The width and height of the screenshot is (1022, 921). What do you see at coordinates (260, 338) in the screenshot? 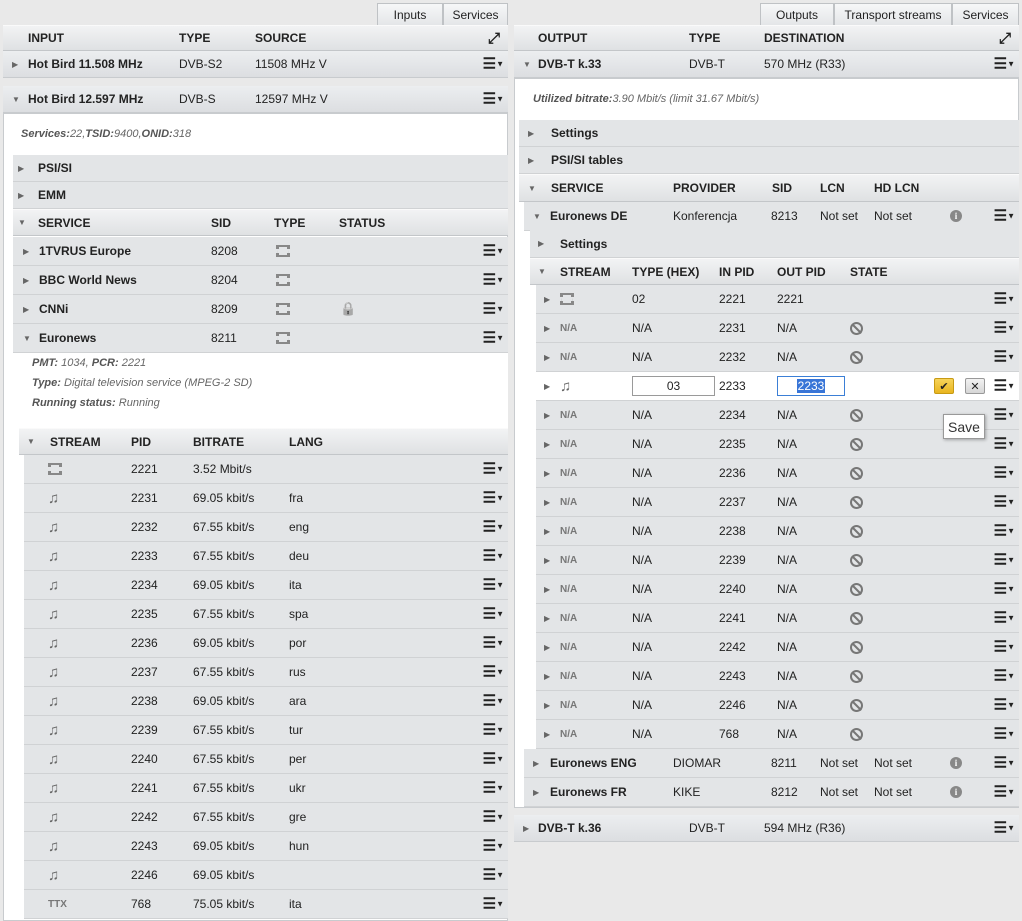
I see `service-row: ▼ Euronews 8211 ☰▼` at bounding box center [260, 338].